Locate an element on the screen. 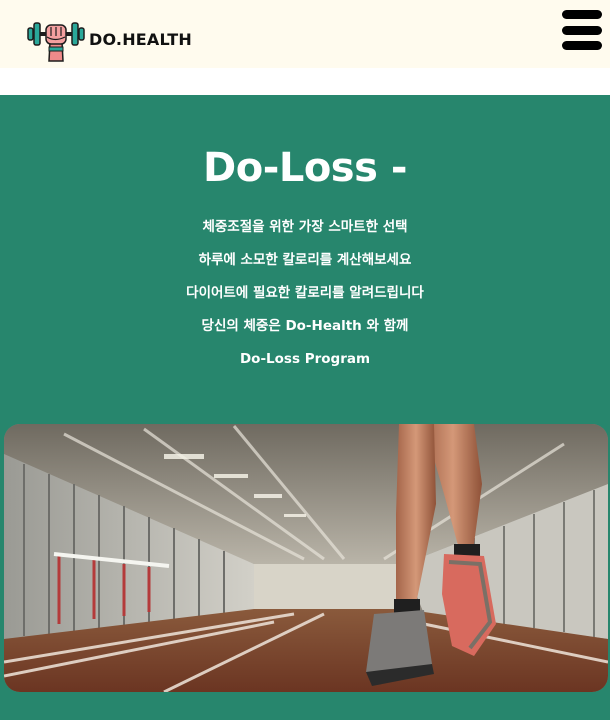 The width and height of the screenshot is (610, 720). site-header: DO.HEALTH is located at coordinates (305, 34).